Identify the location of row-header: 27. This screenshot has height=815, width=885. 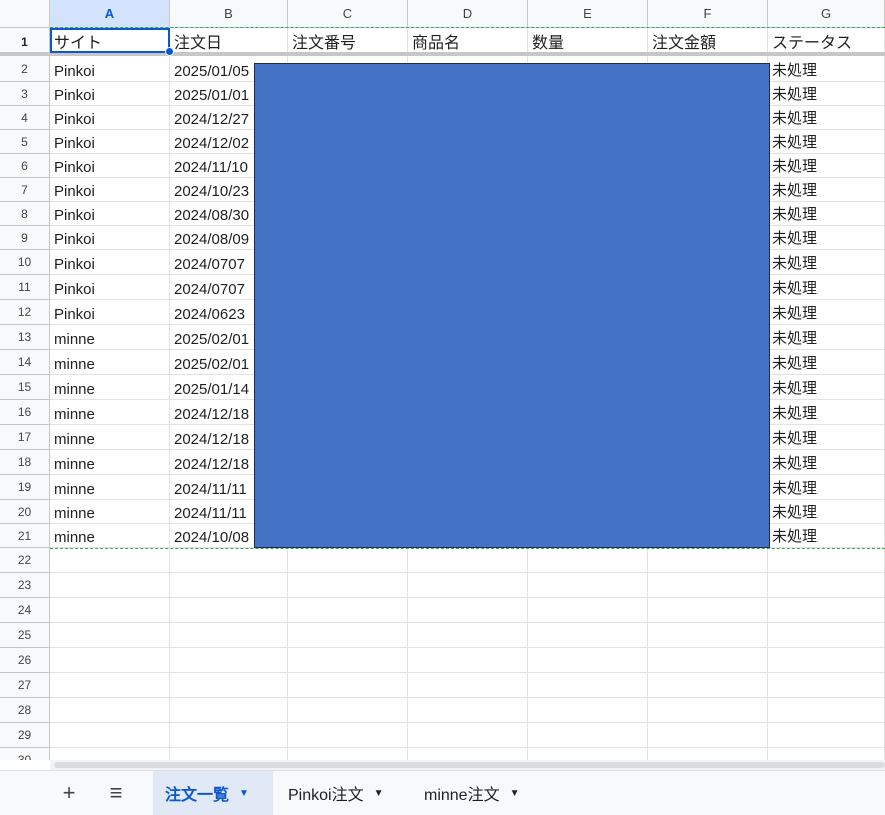
(25, 685).